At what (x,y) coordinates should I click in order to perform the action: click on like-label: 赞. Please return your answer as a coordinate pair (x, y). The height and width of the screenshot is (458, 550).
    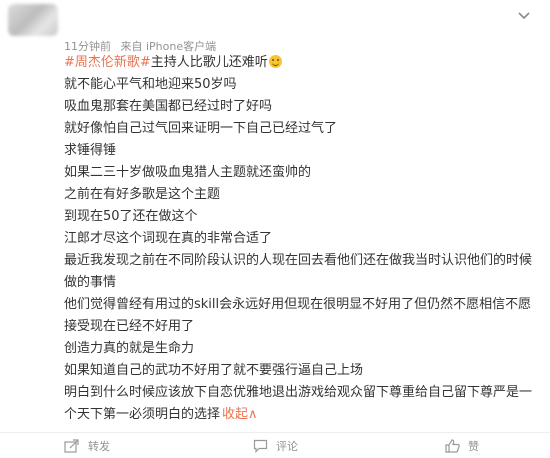
    Looking at the image, I should click on (473, 446).